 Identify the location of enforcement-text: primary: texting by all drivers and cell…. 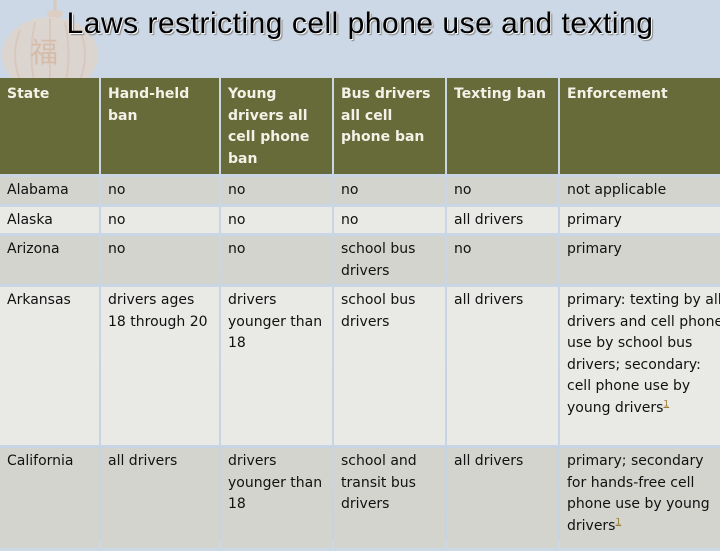
(643, 354).